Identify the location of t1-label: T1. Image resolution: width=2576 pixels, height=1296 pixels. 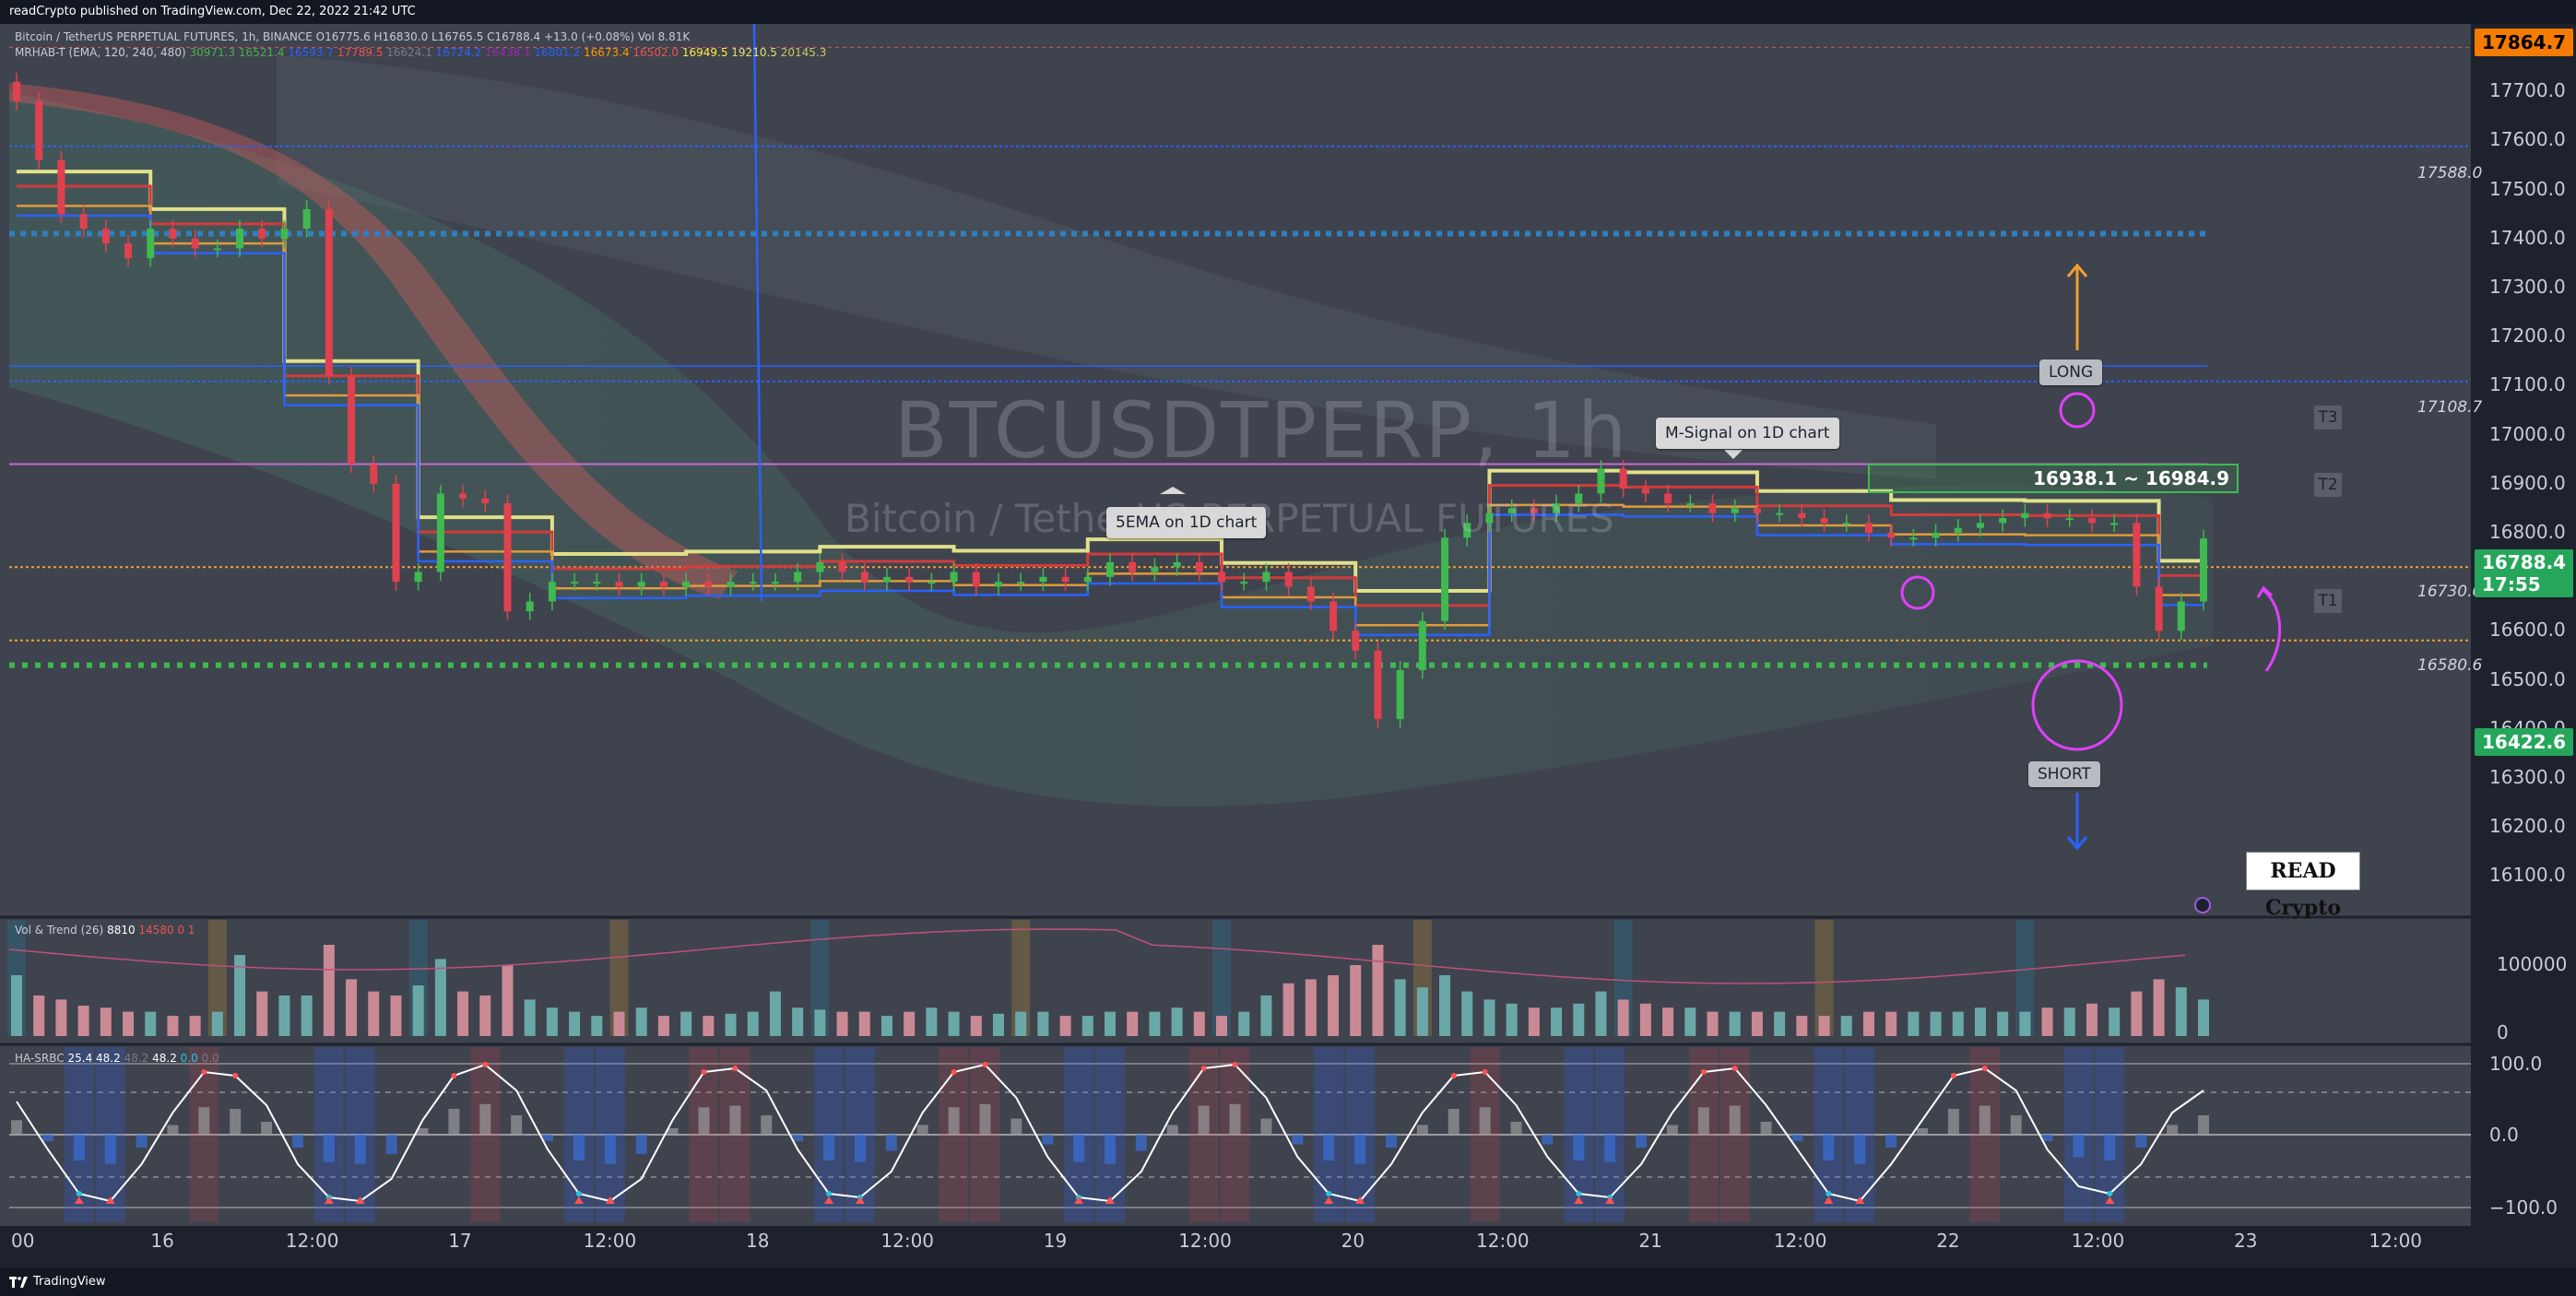
(2328, 601).